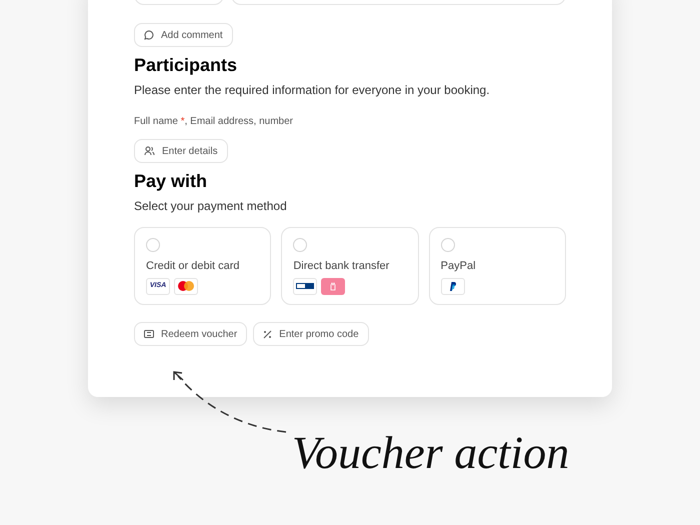 The height and width of the screenshot is (525, 700). I want to click on users-icon, so click(149, 151).